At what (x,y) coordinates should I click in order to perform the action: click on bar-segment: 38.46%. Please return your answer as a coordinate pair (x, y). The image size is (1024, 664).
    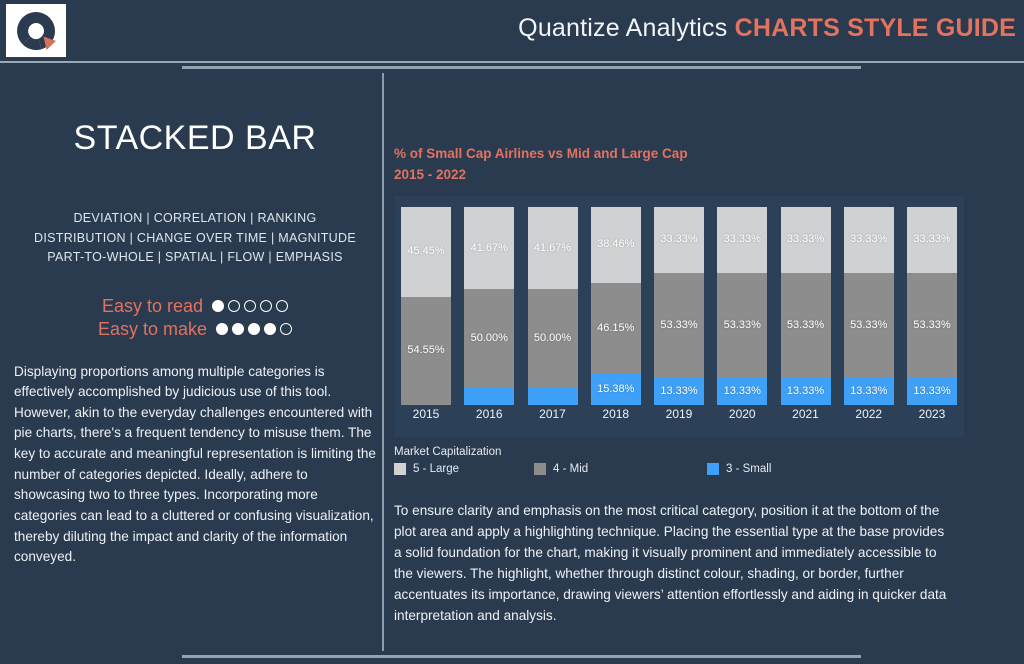
    Looking at the image, I should click on (615, 244).